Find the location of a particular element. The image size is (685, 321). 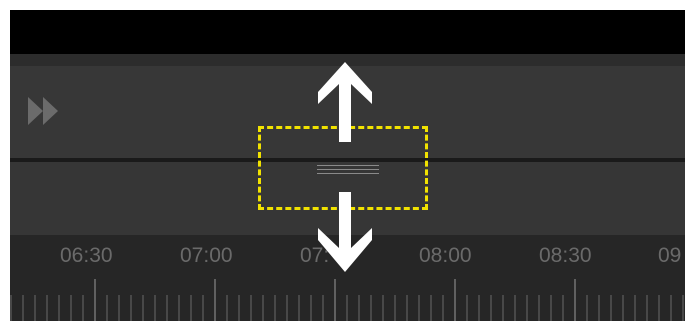

timeline-label: 07:00 is located at coordinates (206, 255).